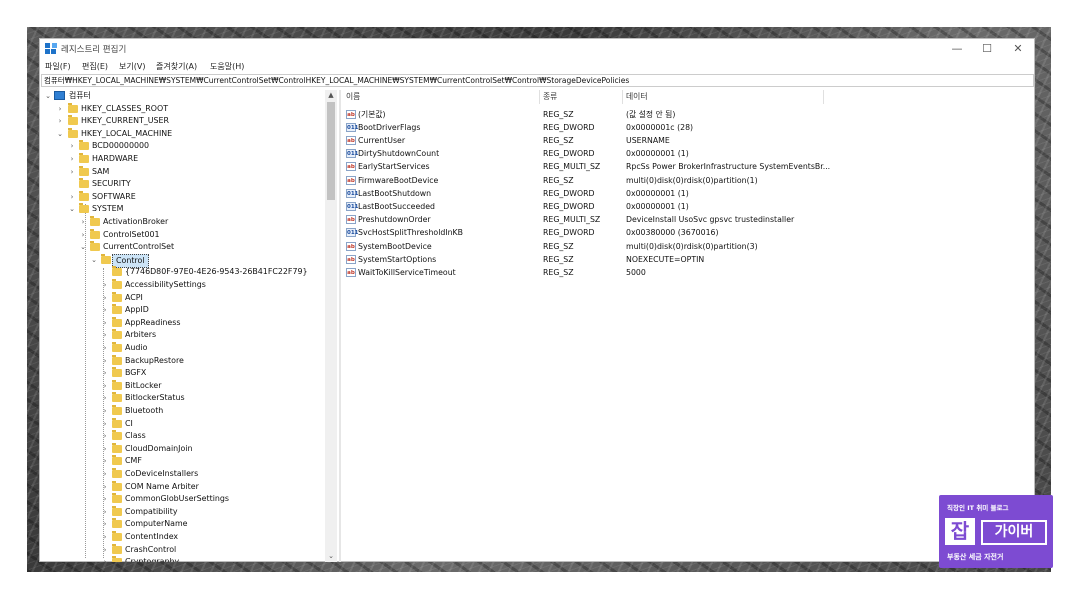  I want to click on menu-file: 파일(F), so click(58, 66).